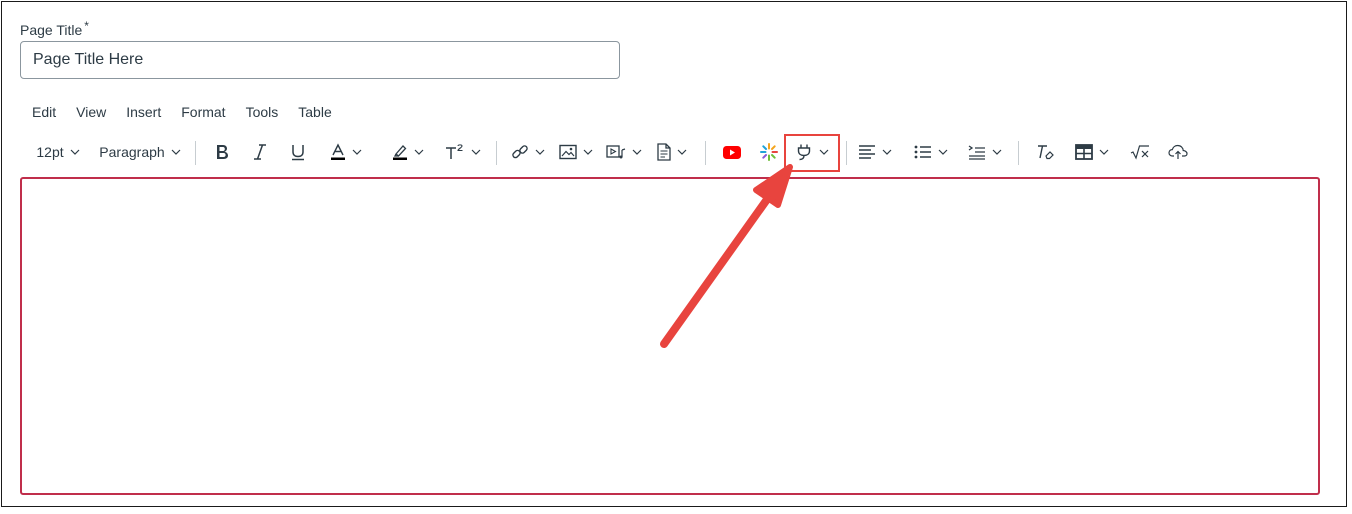  I want to click on youtube-icon, so click(732, 152).